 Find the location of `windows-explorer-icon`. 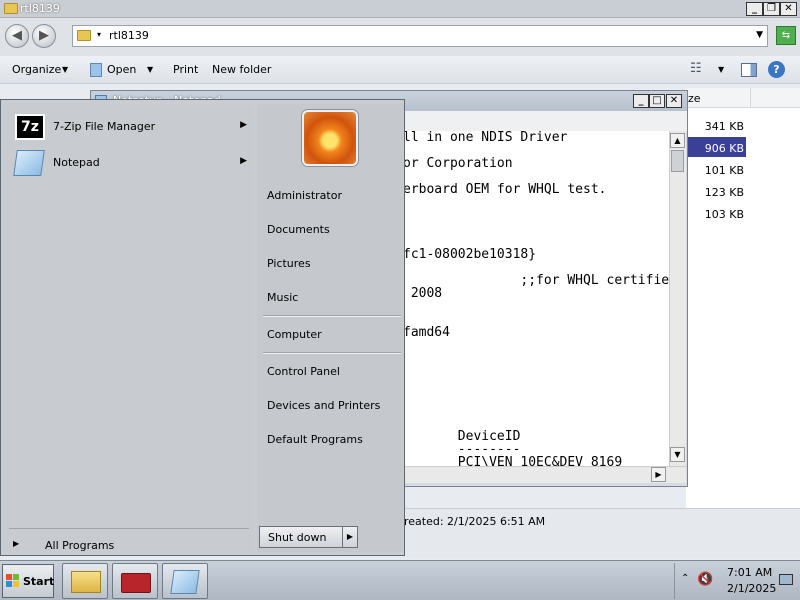

windows-explorer-icon is located at coordinates (86, 582).